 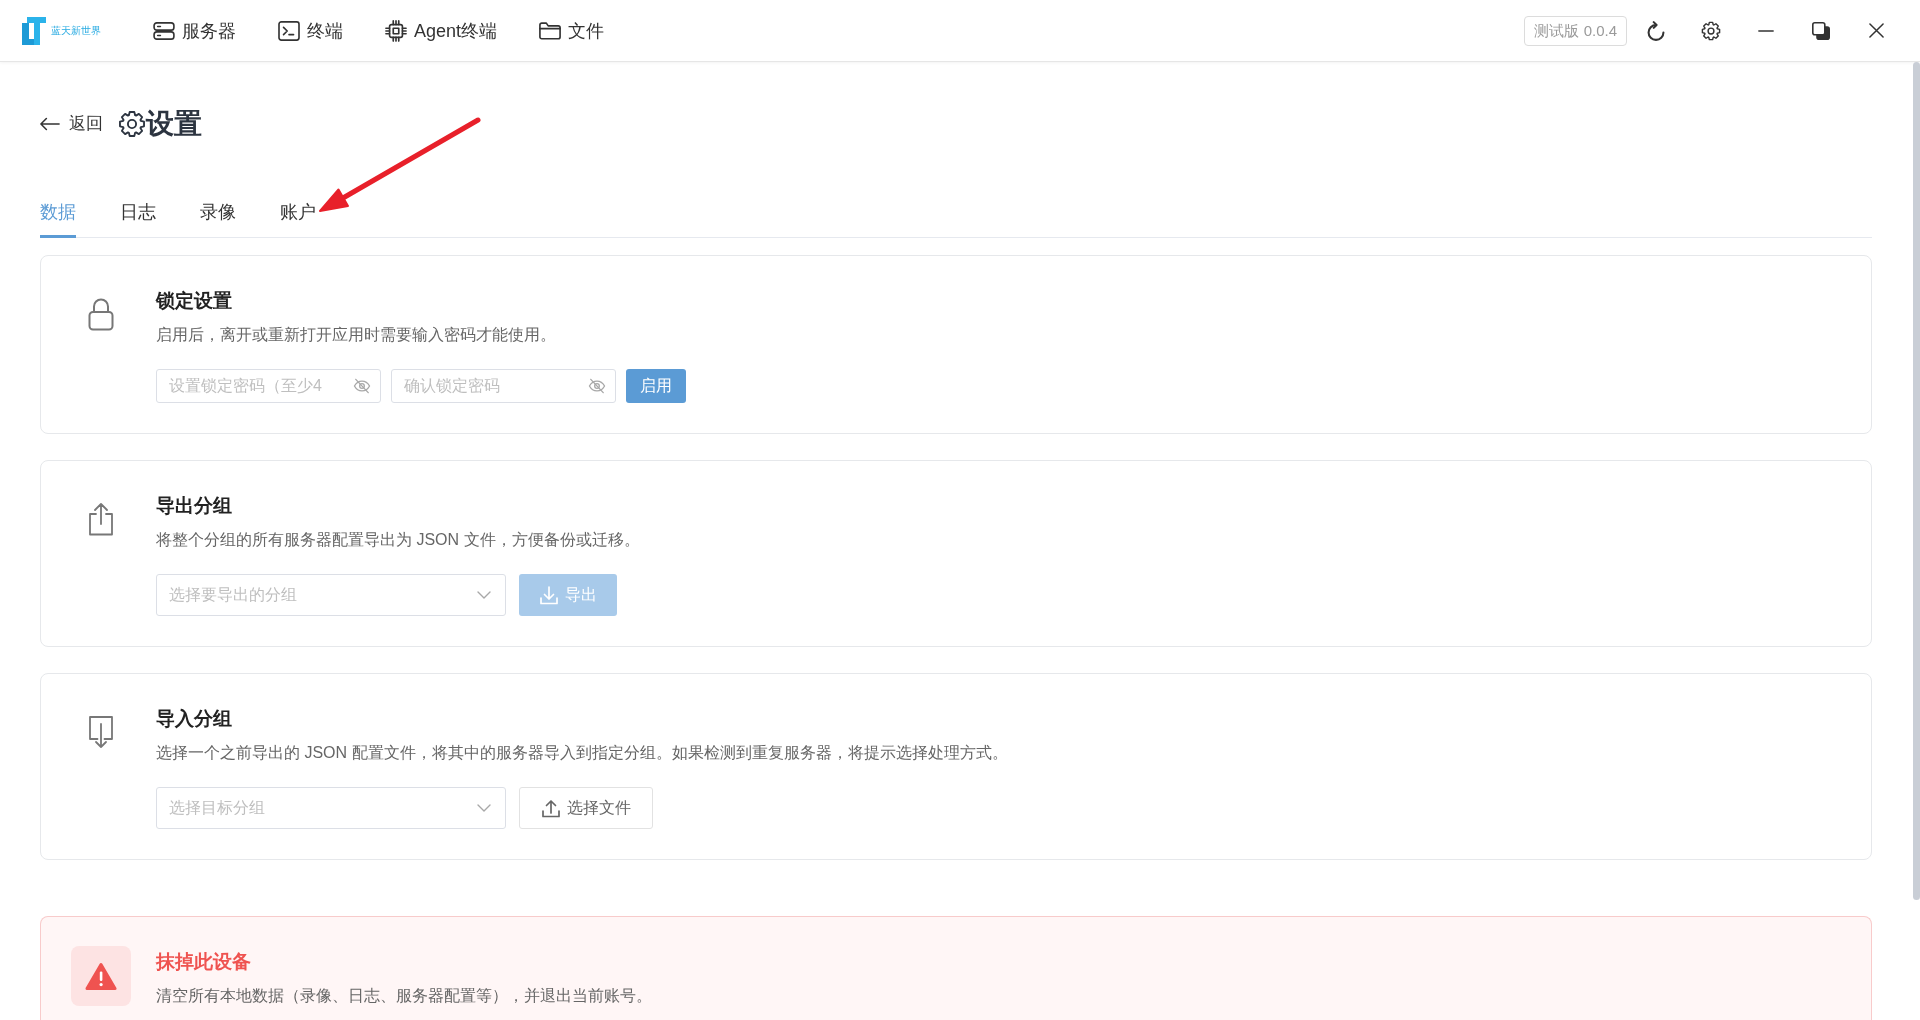 What do you see at coordinates (586, 808) in the screenshot?
I see `choose-file-button: 选择文件` at bounding box center [586, 808].